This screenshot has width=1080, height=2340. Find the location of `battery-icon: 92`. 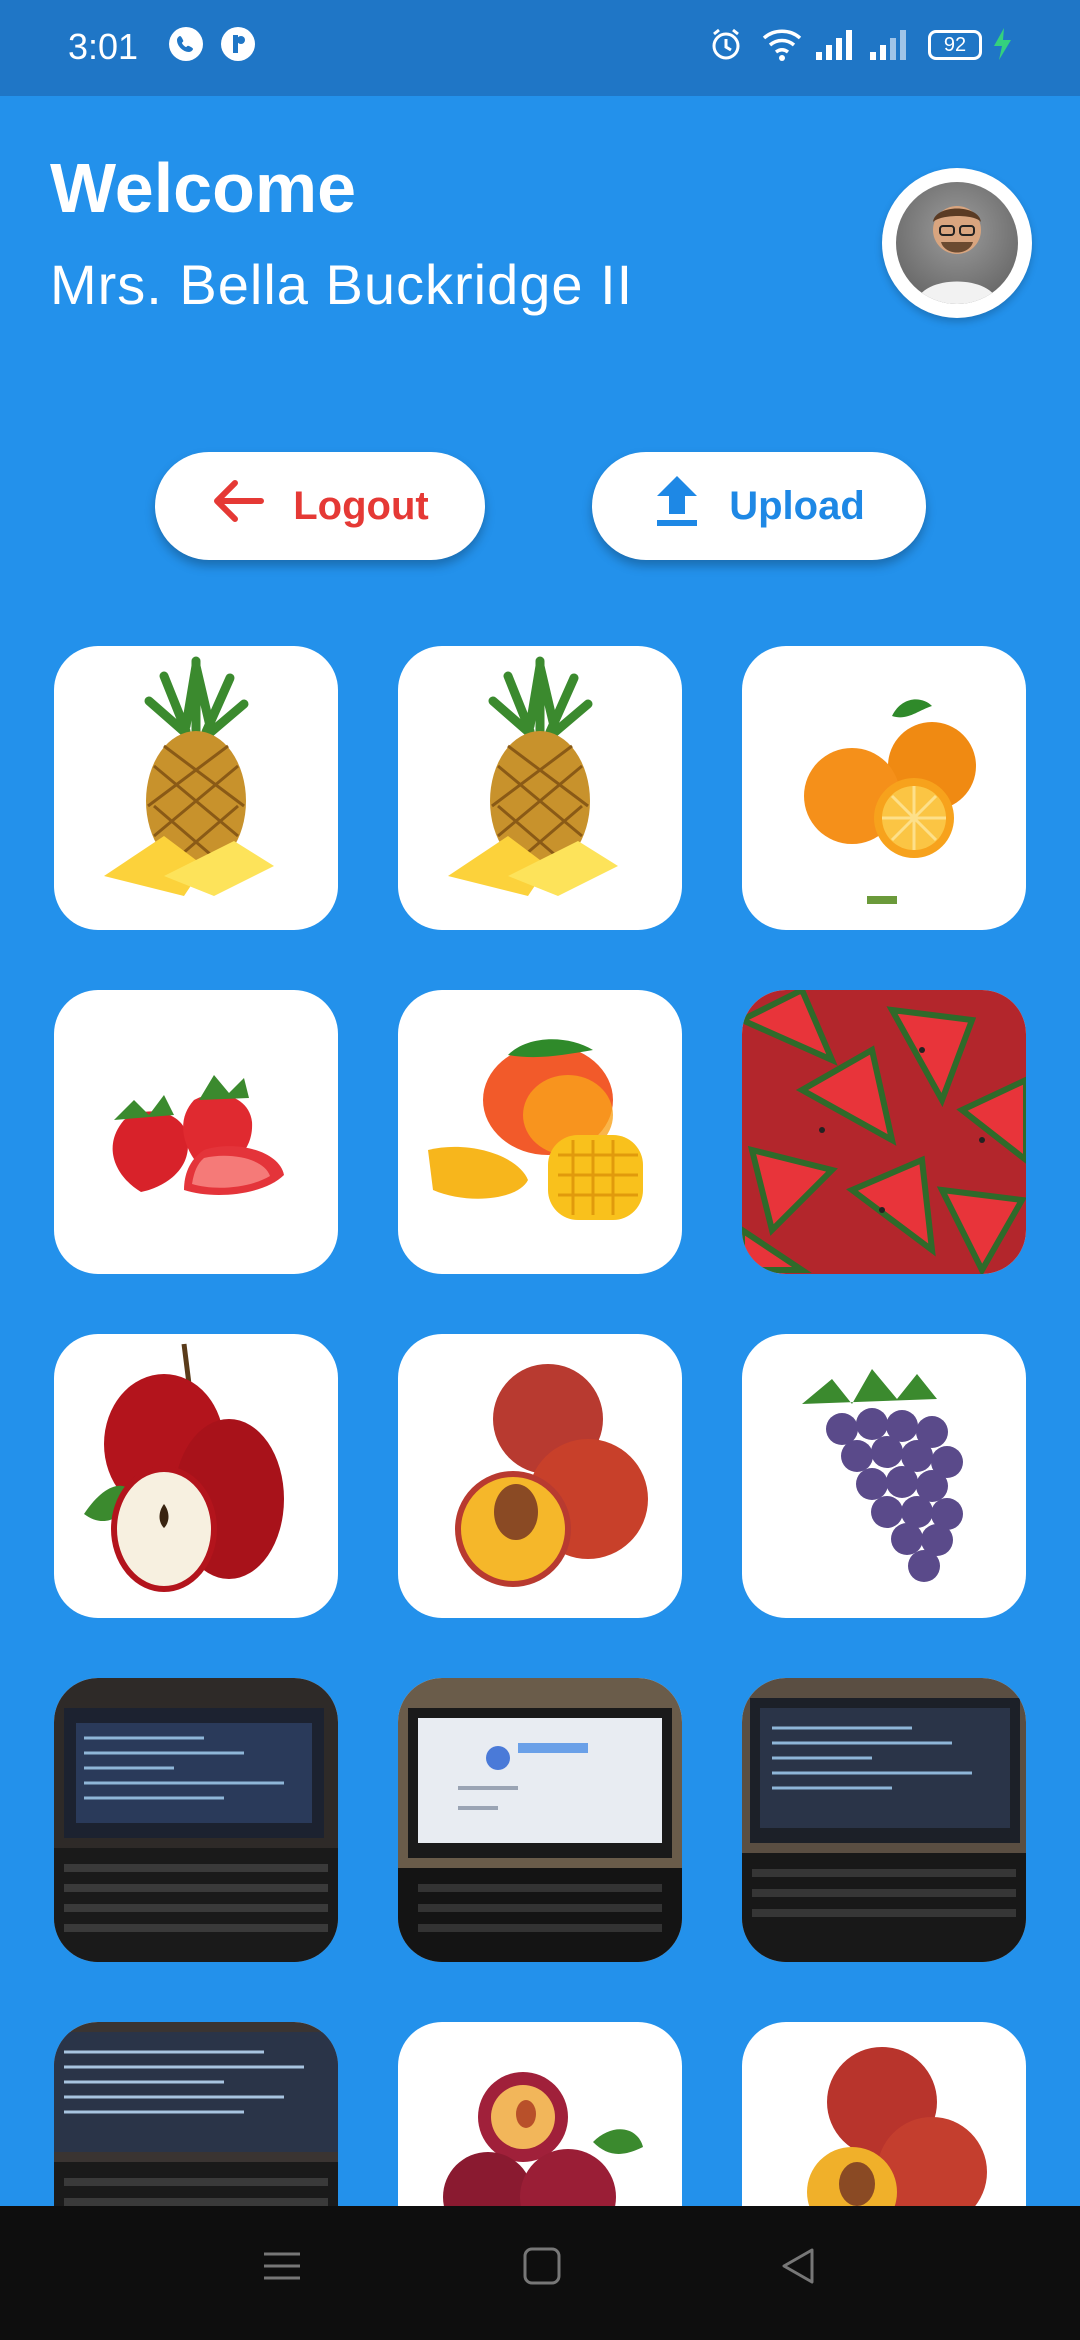

battery-icon: 92 is located at coordinates (955, 45).